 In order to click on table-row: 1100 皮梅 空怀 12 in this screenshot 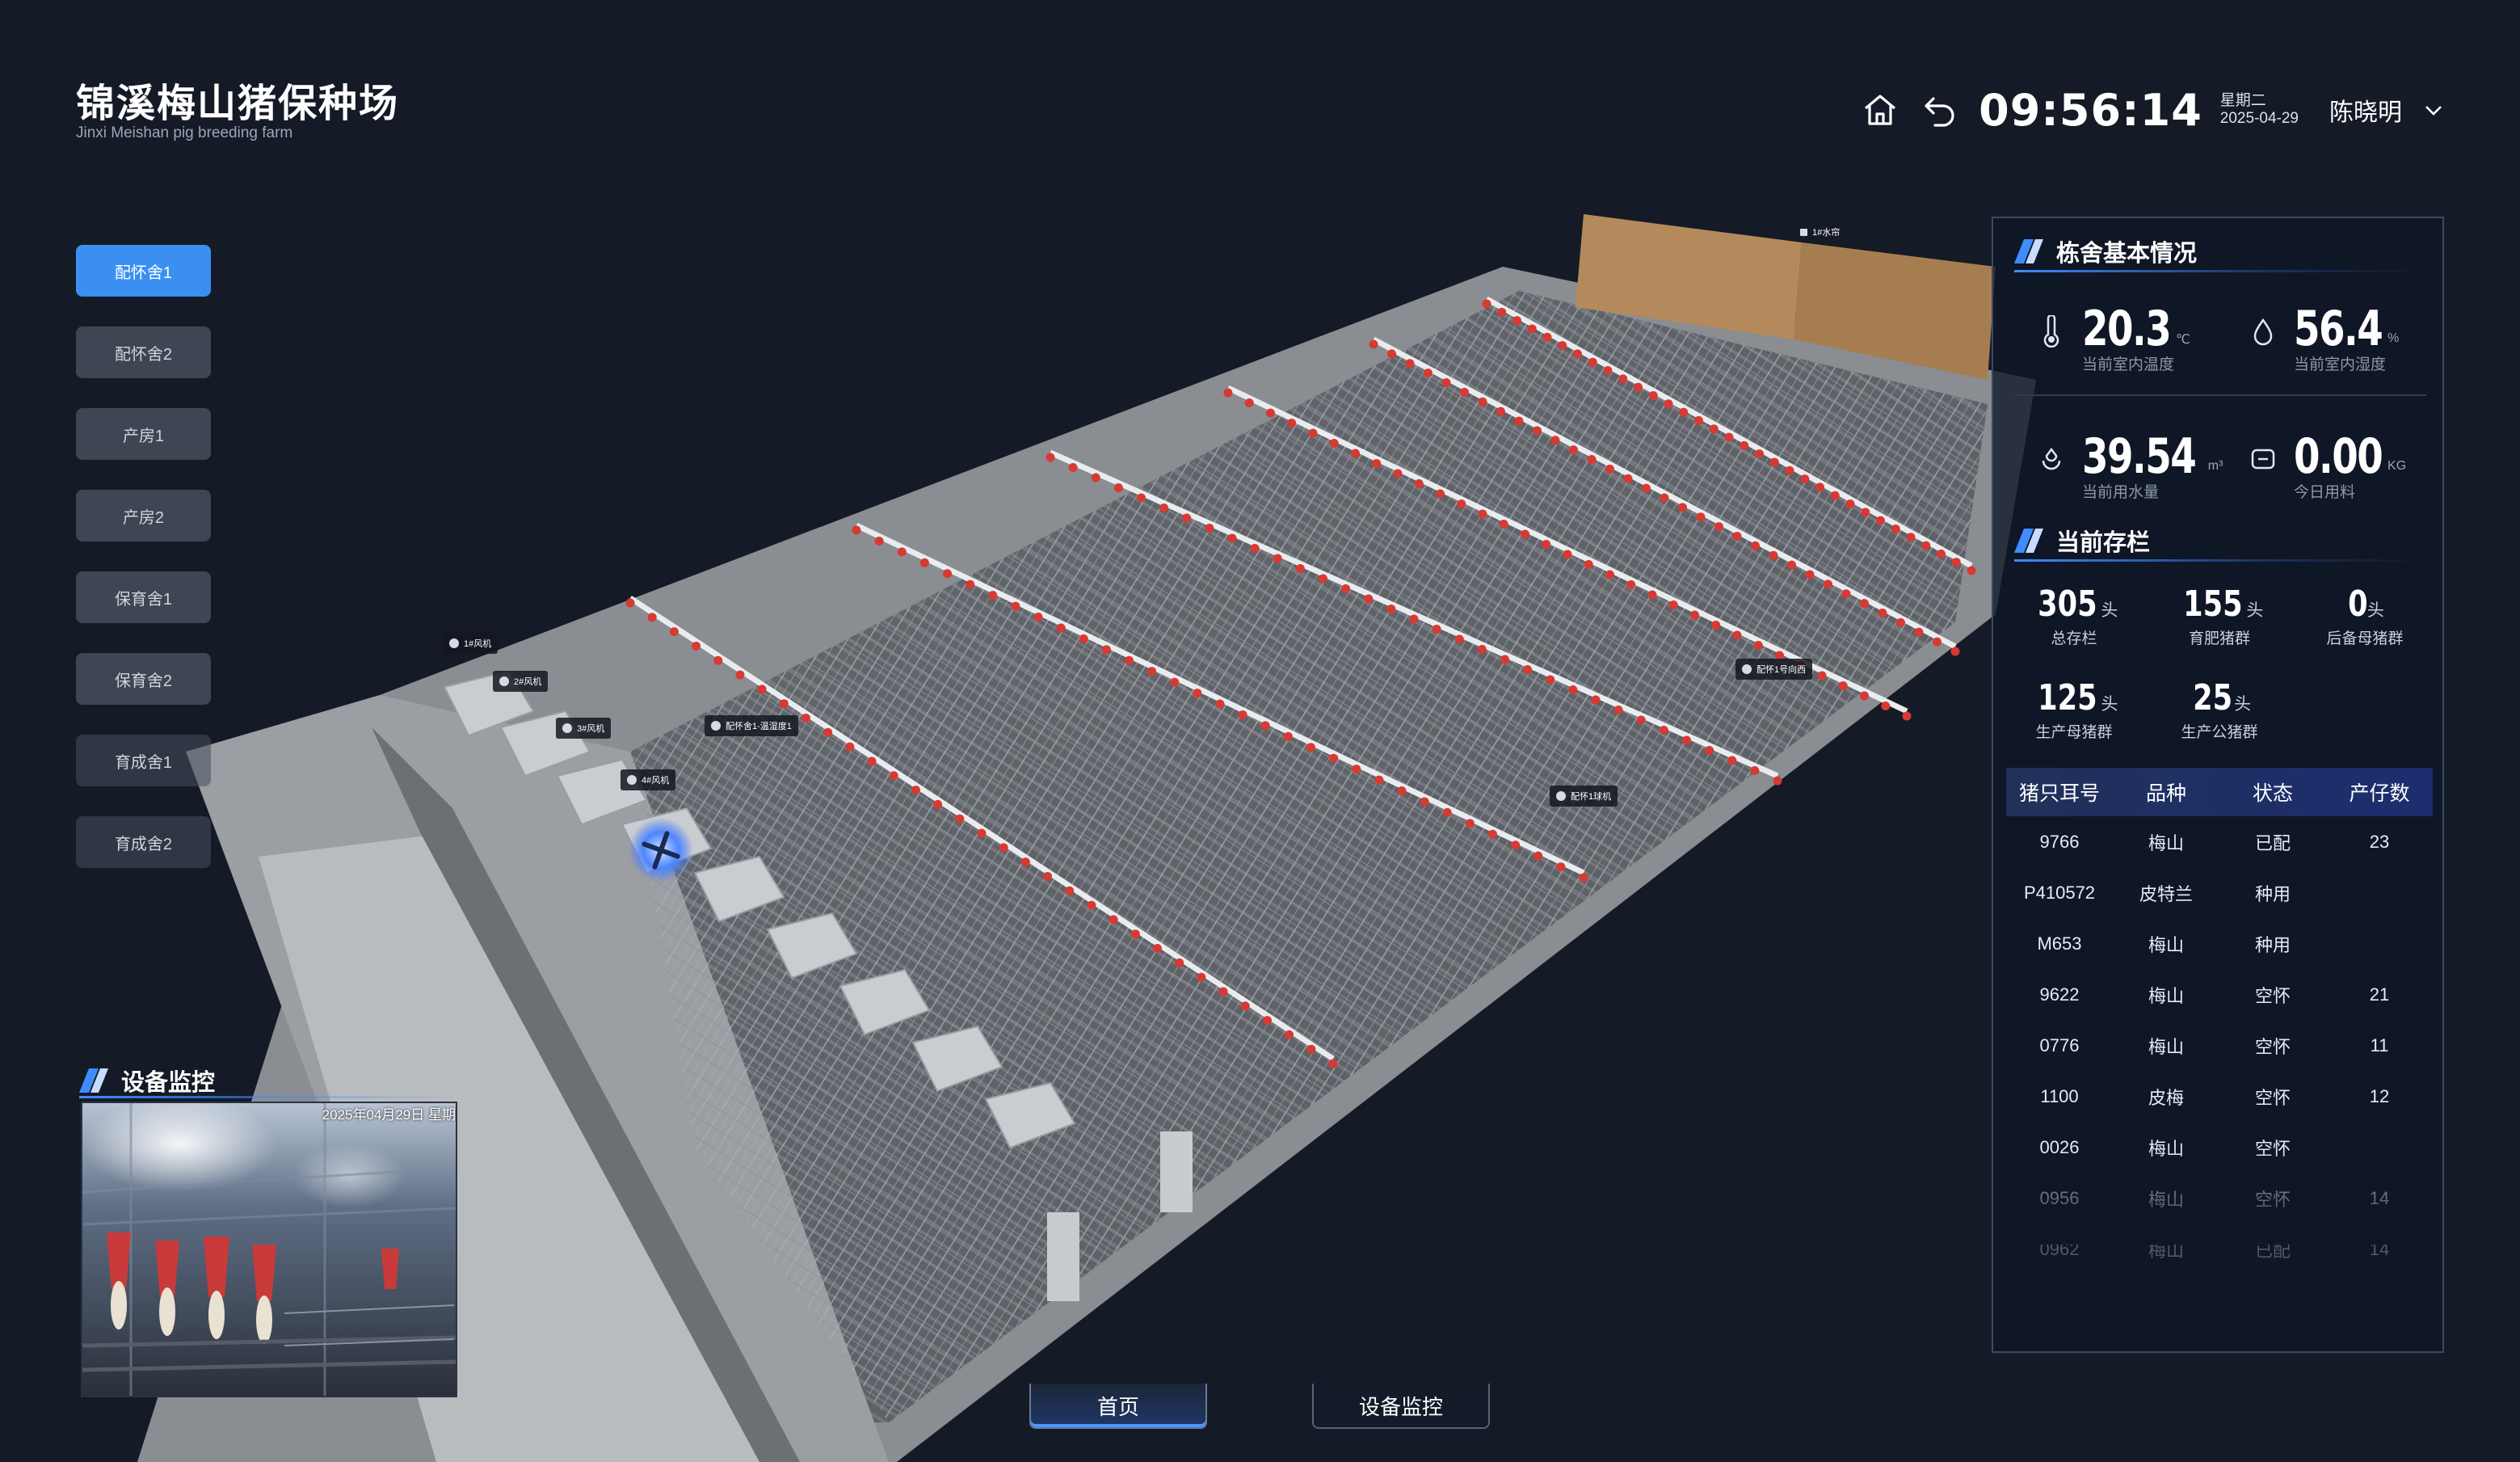, I will do `click(2220, 1096)`.